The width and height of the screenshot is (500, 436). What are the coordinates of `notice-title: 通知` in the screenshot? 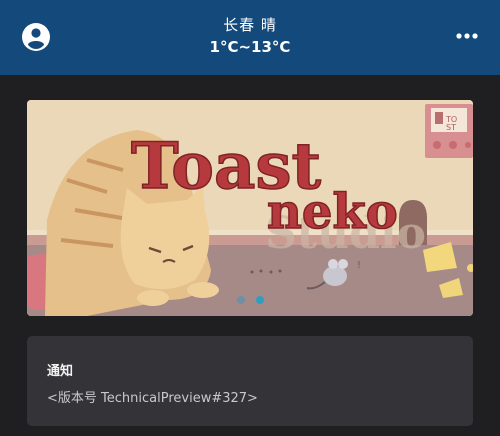 It's located at (60, 371).